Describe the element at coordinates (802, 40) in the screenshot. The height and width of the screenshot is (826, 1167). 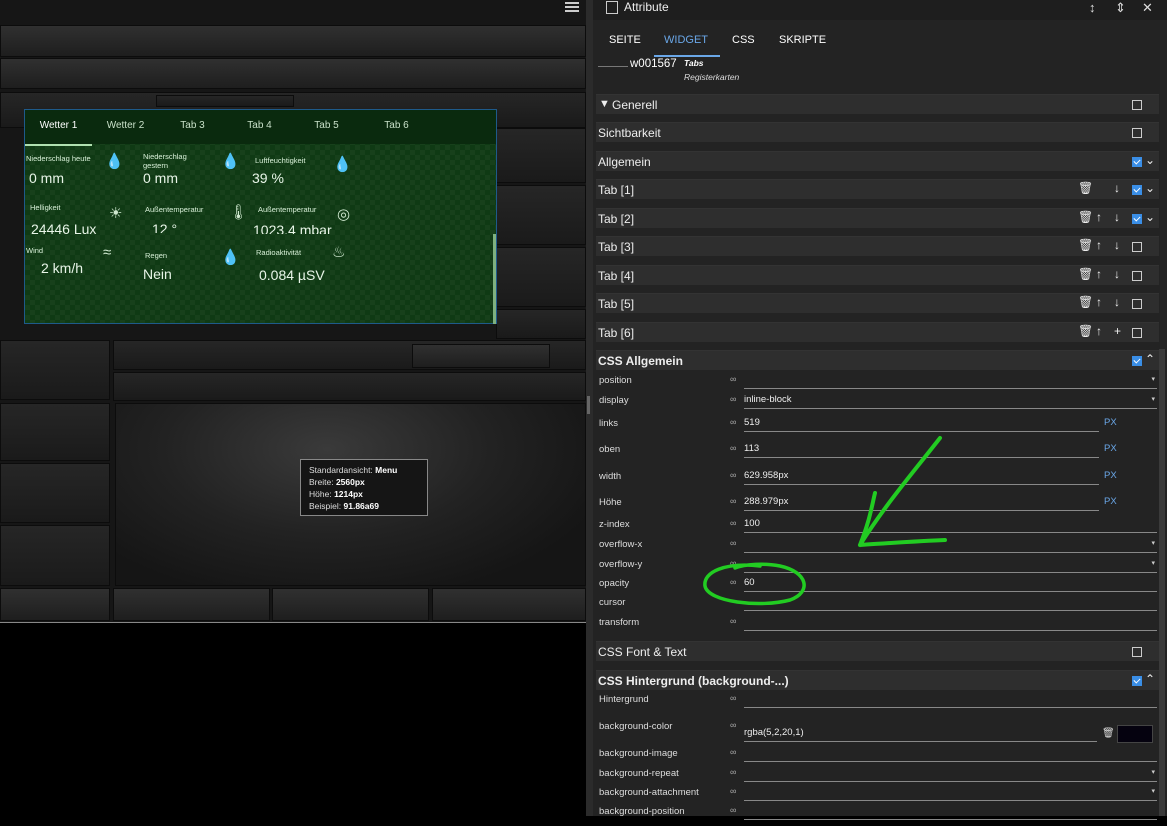
I see `tab-skripte: SKRIPTE` at that location.